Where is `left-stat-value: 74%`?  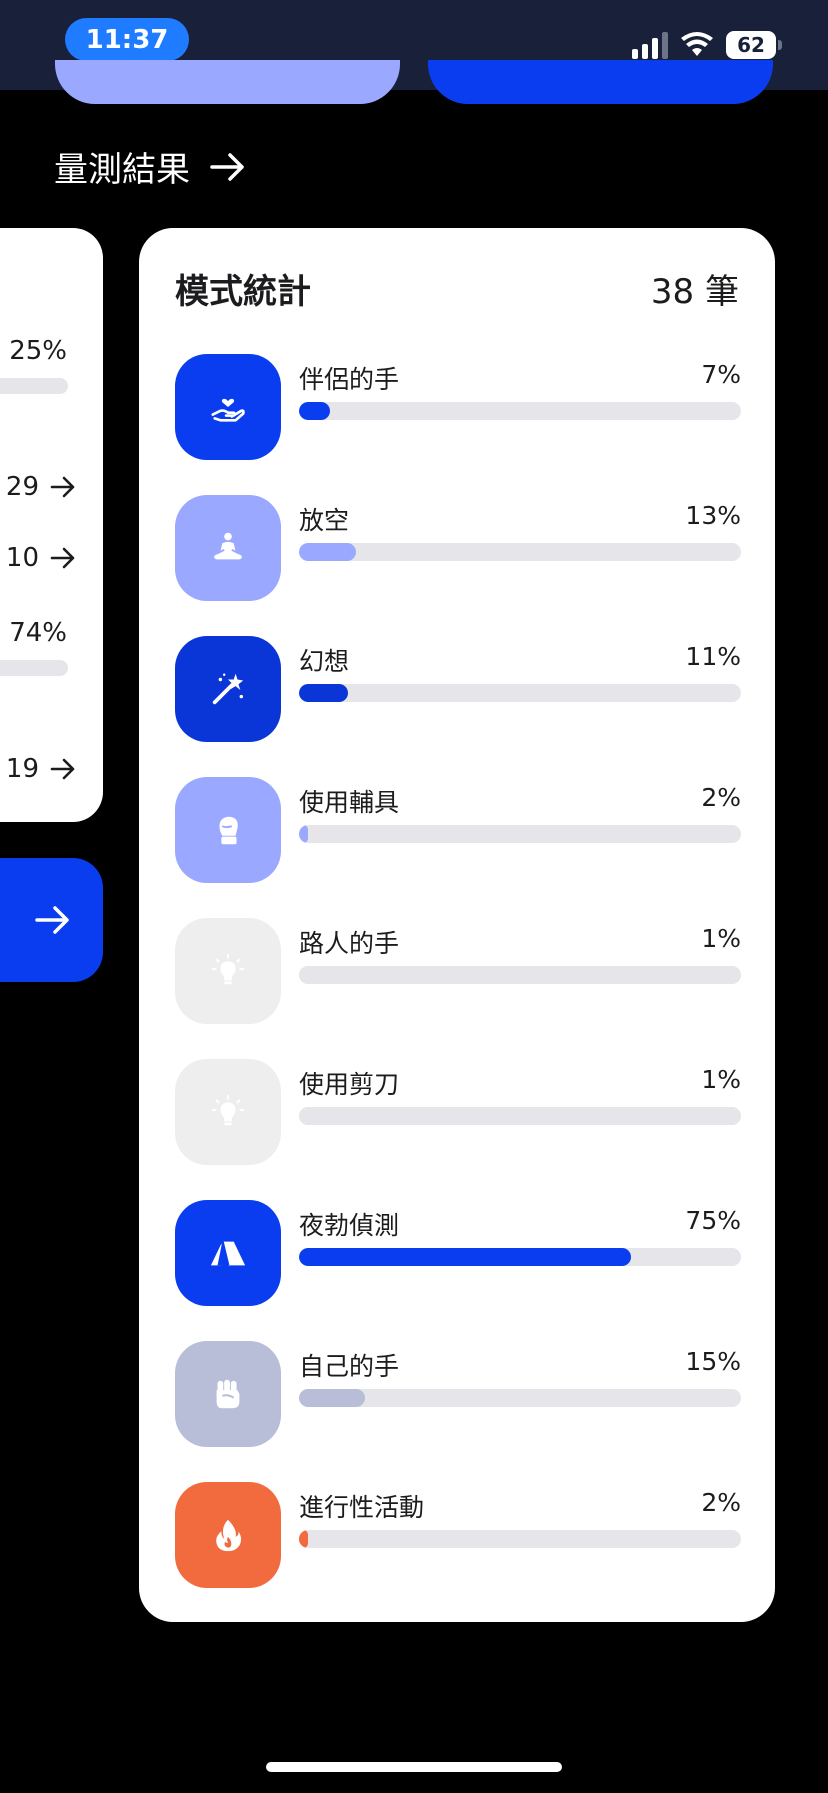
left-stat-value: 74% is located at coordinates (38, 633).